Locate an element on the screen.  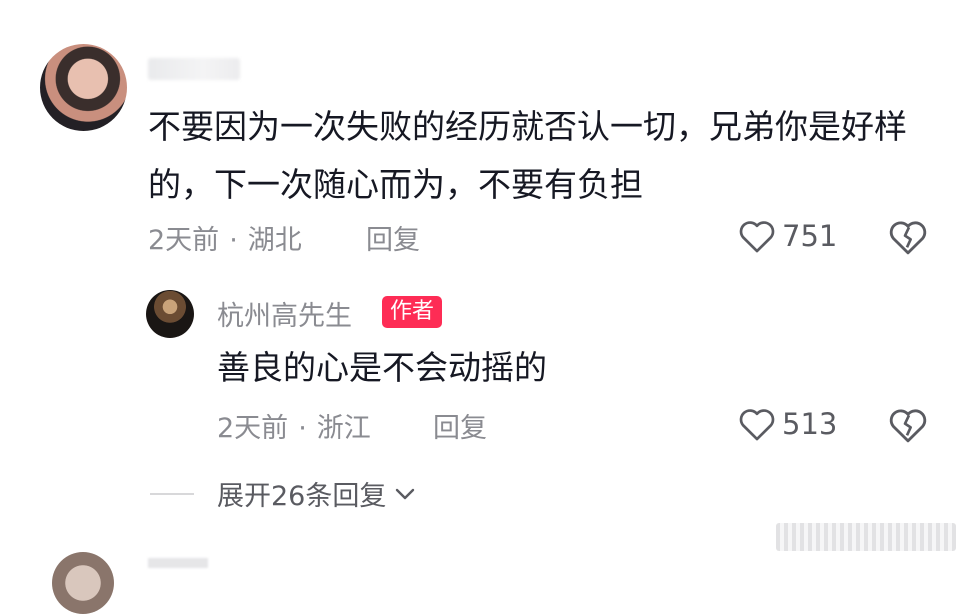
reply-dislike-button is located at coordinates (908, 427).